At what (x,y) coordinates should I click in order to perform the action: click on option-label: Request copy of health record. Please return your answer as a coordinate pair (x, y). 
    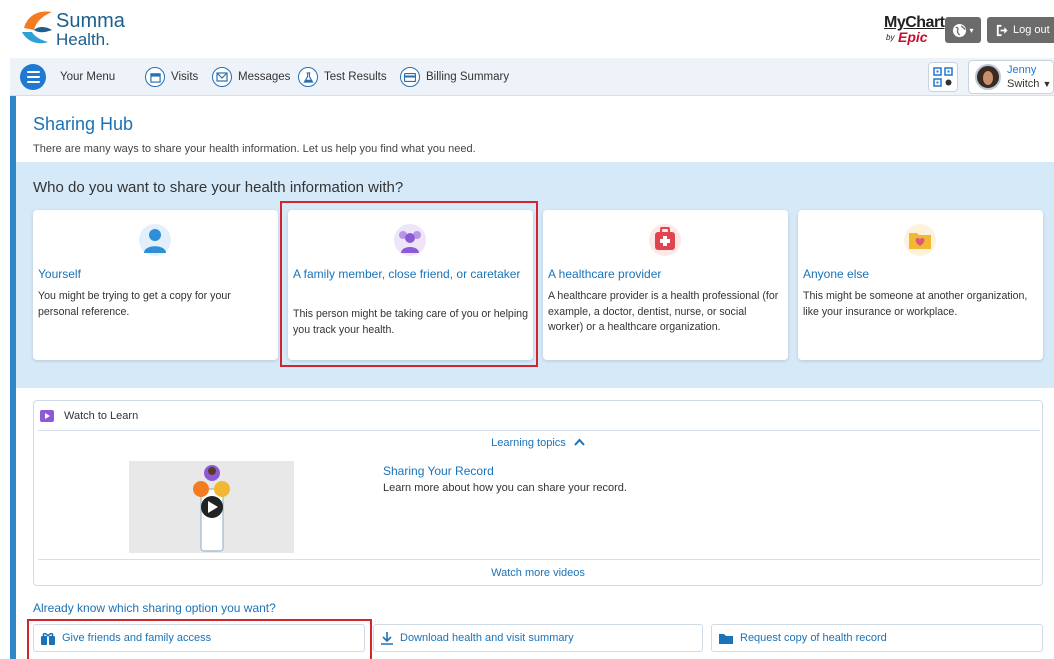
    Looking at the image, I should click on (813, 638).